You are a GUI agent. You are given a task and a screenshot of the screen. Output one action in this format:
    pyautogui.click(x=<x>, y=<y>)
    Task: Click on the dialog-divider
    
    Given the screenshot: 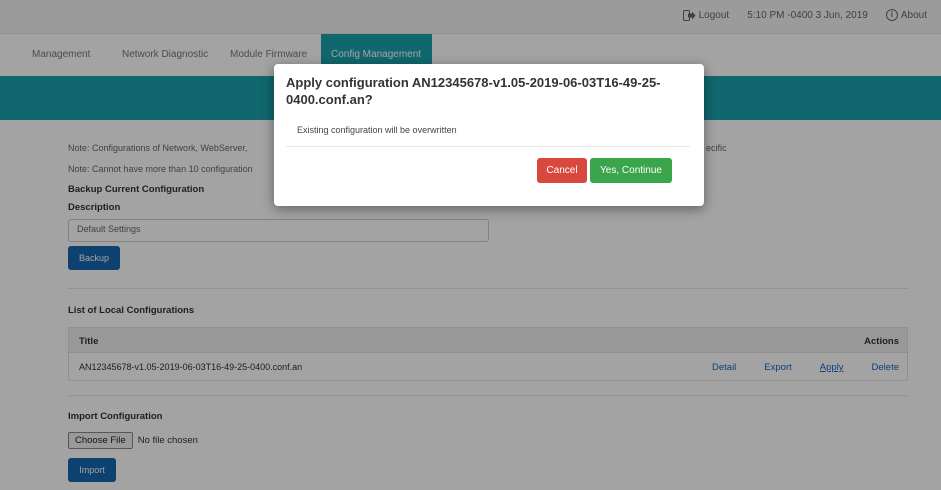 What is the action you would take?
    pyautogui.click(x=488, y=146)
    